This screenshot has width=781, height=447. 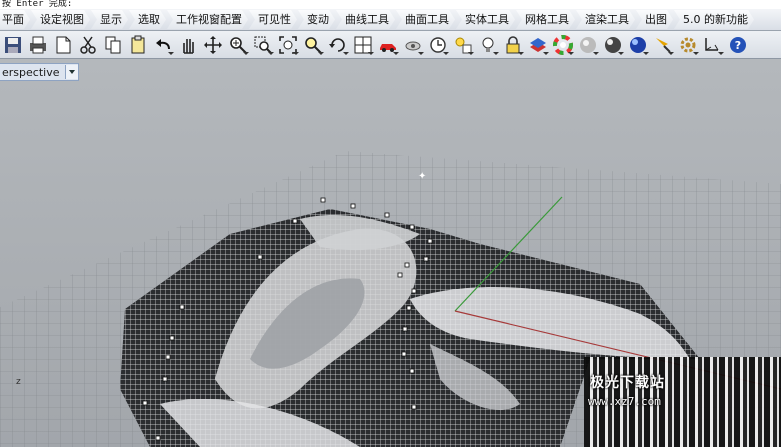 What do you see at coordinates (662, 45) in the screenshot?
I see `pencil-flag-icon` at bounding box center [662, 45].